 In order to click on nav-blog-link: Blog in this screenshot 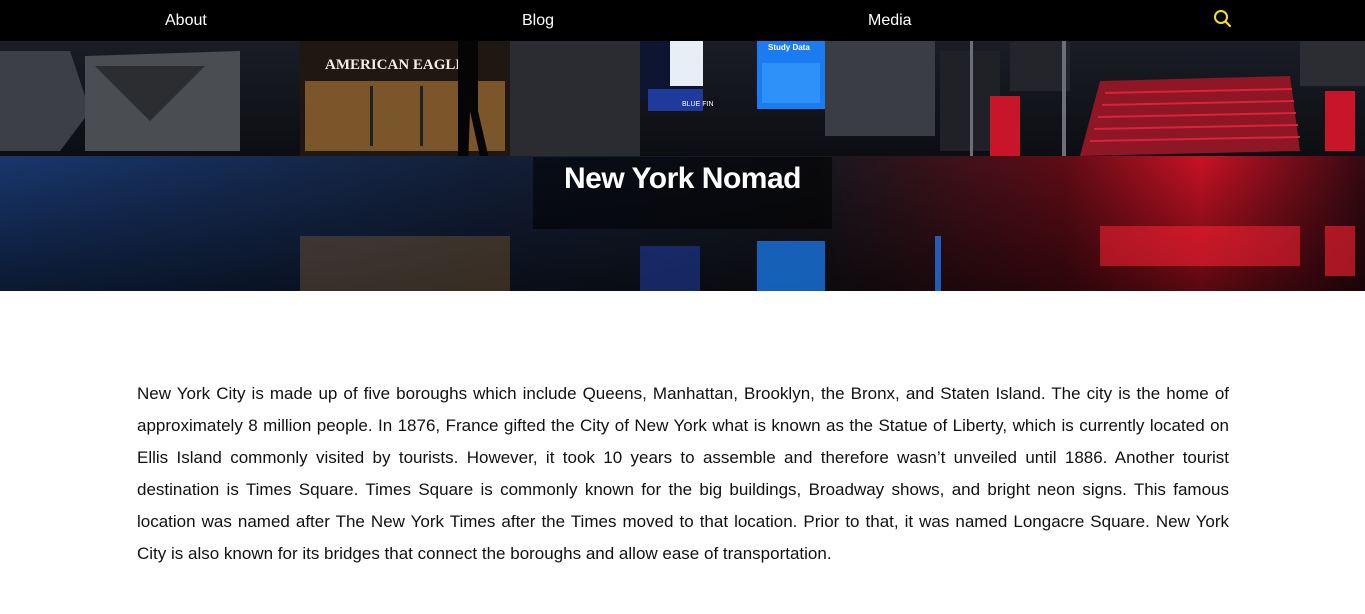, I will do `click(538, 21)`.